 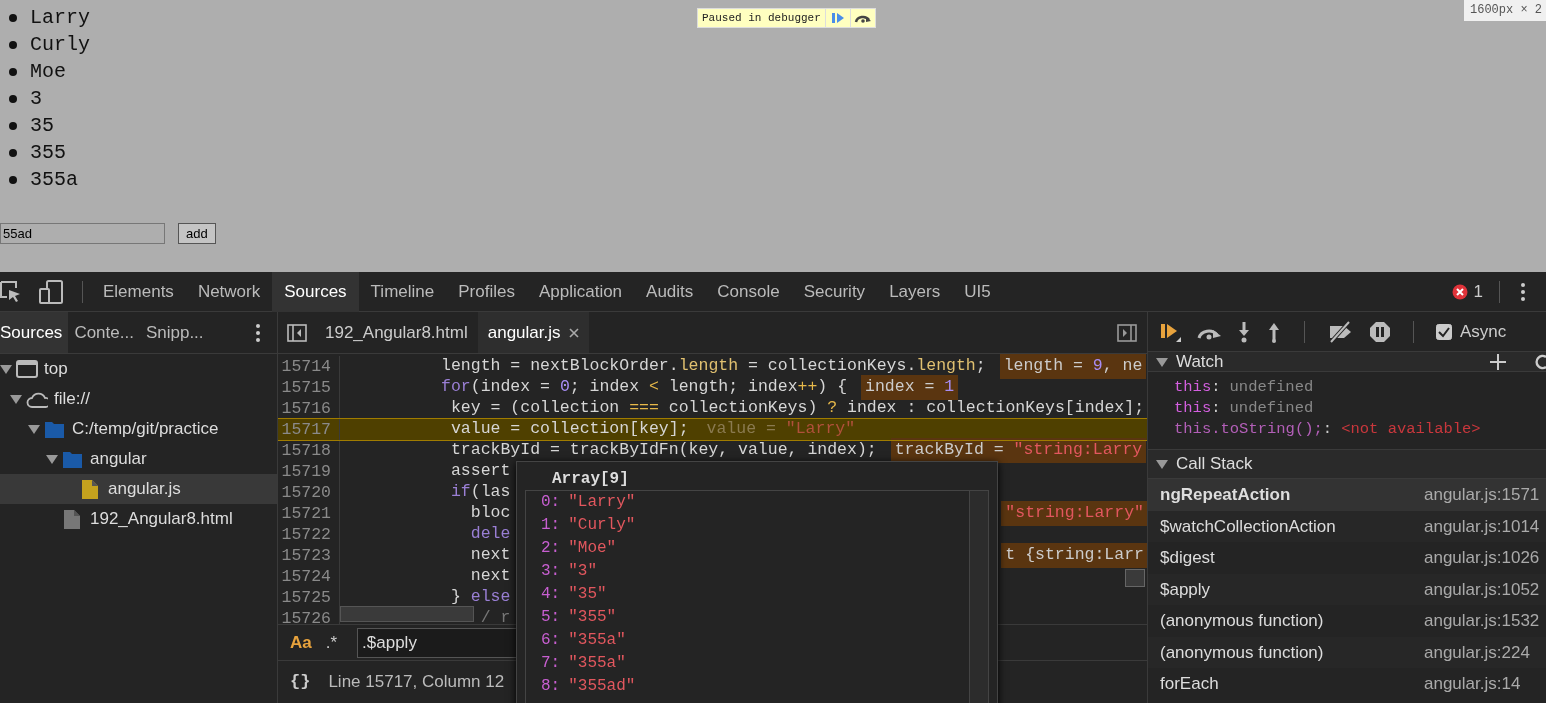 What do you see at coordinates (1214, 464) in the screenshot?
I see `section-title: Call Stack` at bounding box center [1214, 464].